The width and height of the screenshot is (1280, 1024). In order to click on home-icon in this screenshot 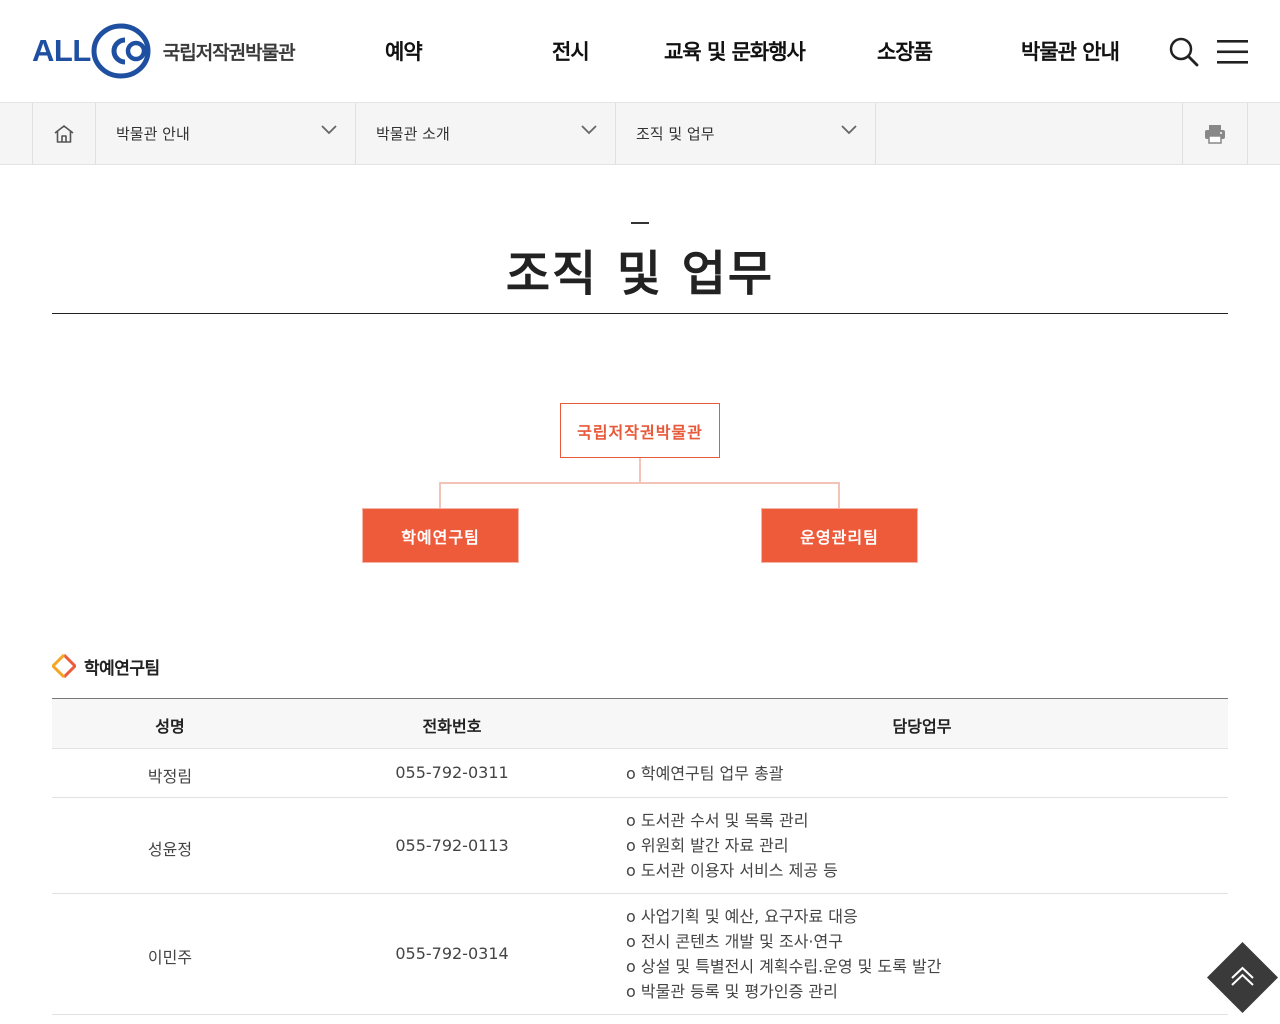, I will do `click(64, 133)`.